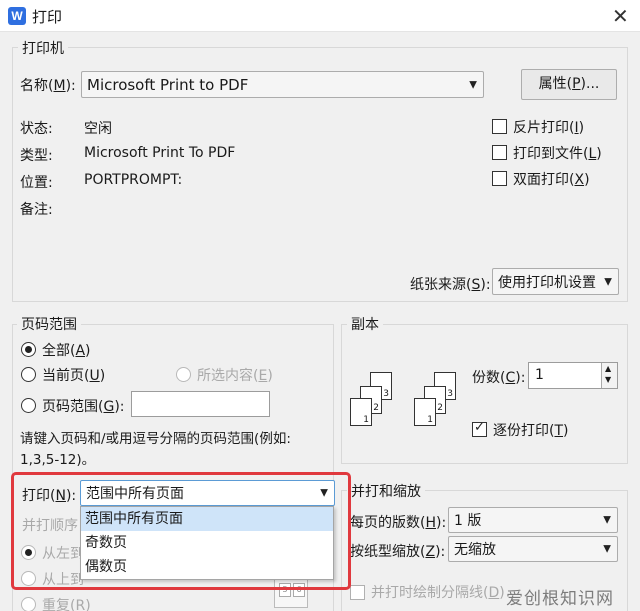 Image resolution: width=640 pixels, height=611 pixels. What do you see at coordinates (357, 592) in the screenshot?
I see `separator-checkbox` at bounding box center [357, 592].